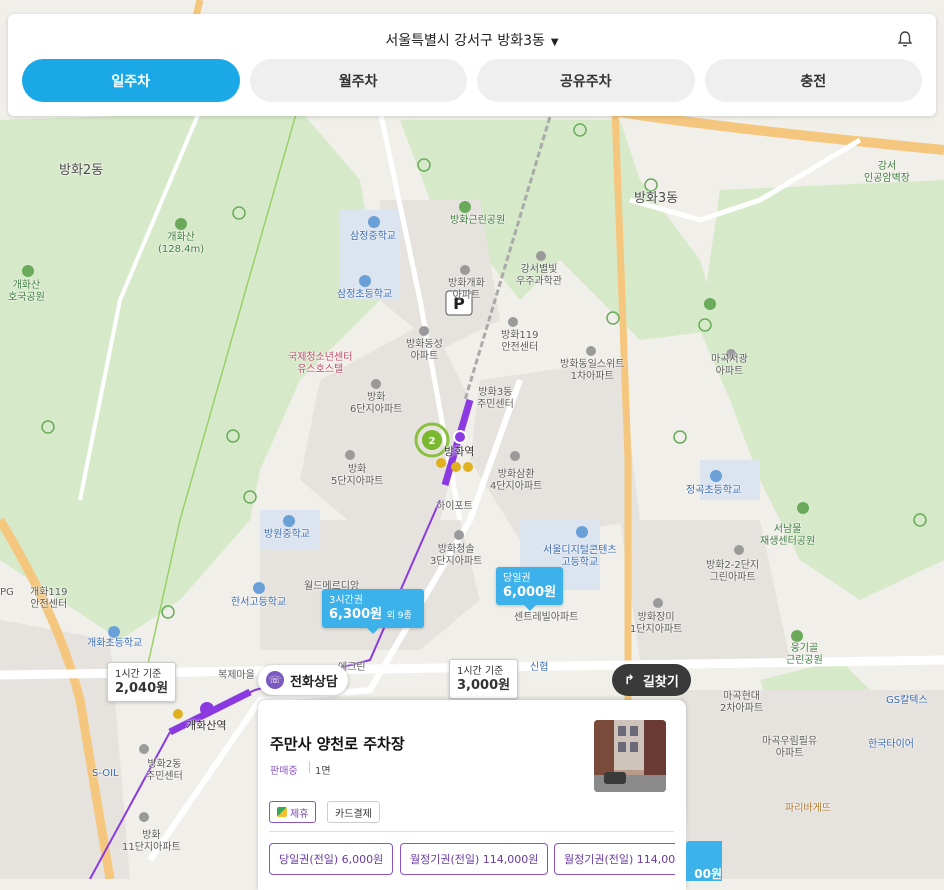 The width and height of the screenshot is (944, 890). Describe the element at coordinates (656, 623) in the screenshot. I see `label-banghwa-jangmi: 방화장미 1단지아파트` at that location.